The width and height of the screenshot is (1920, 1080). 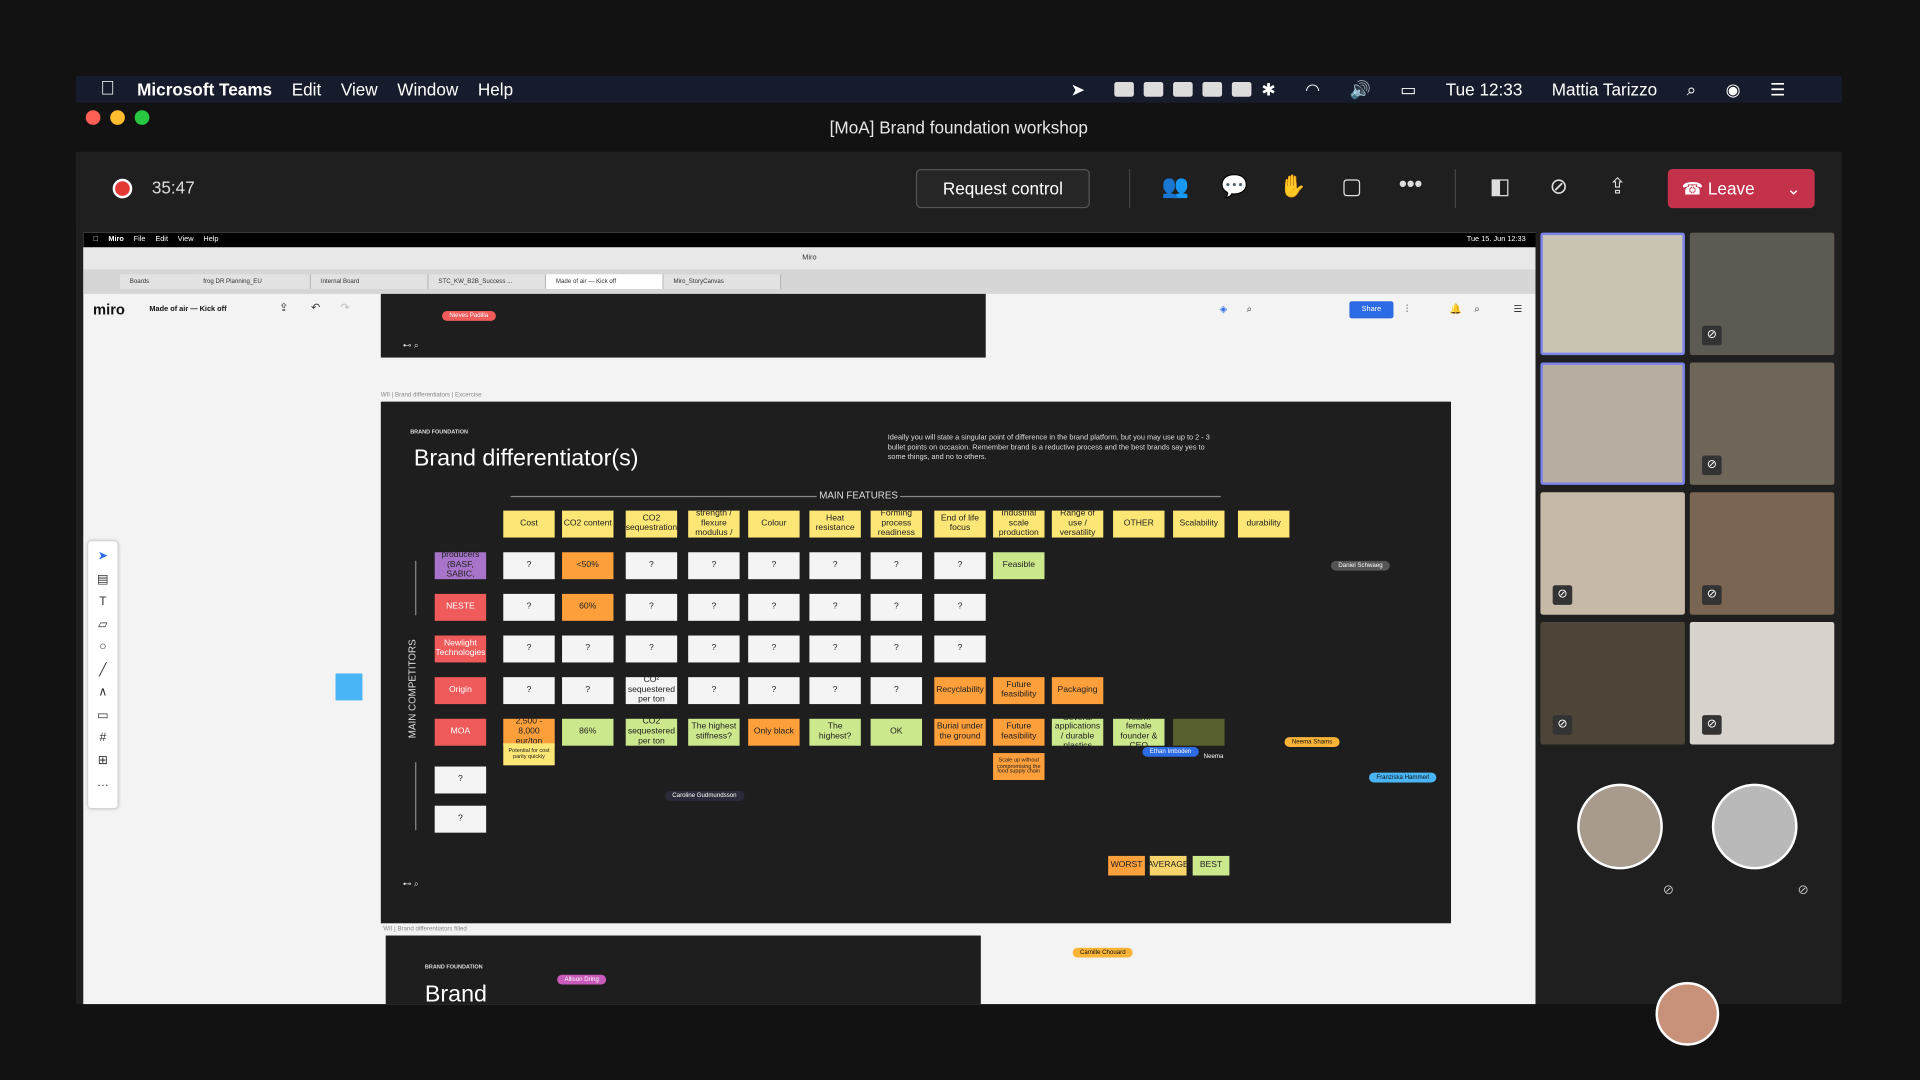 I want to click on sticky-note: Potential for cost parity quickly, so click(x=529, y=754).